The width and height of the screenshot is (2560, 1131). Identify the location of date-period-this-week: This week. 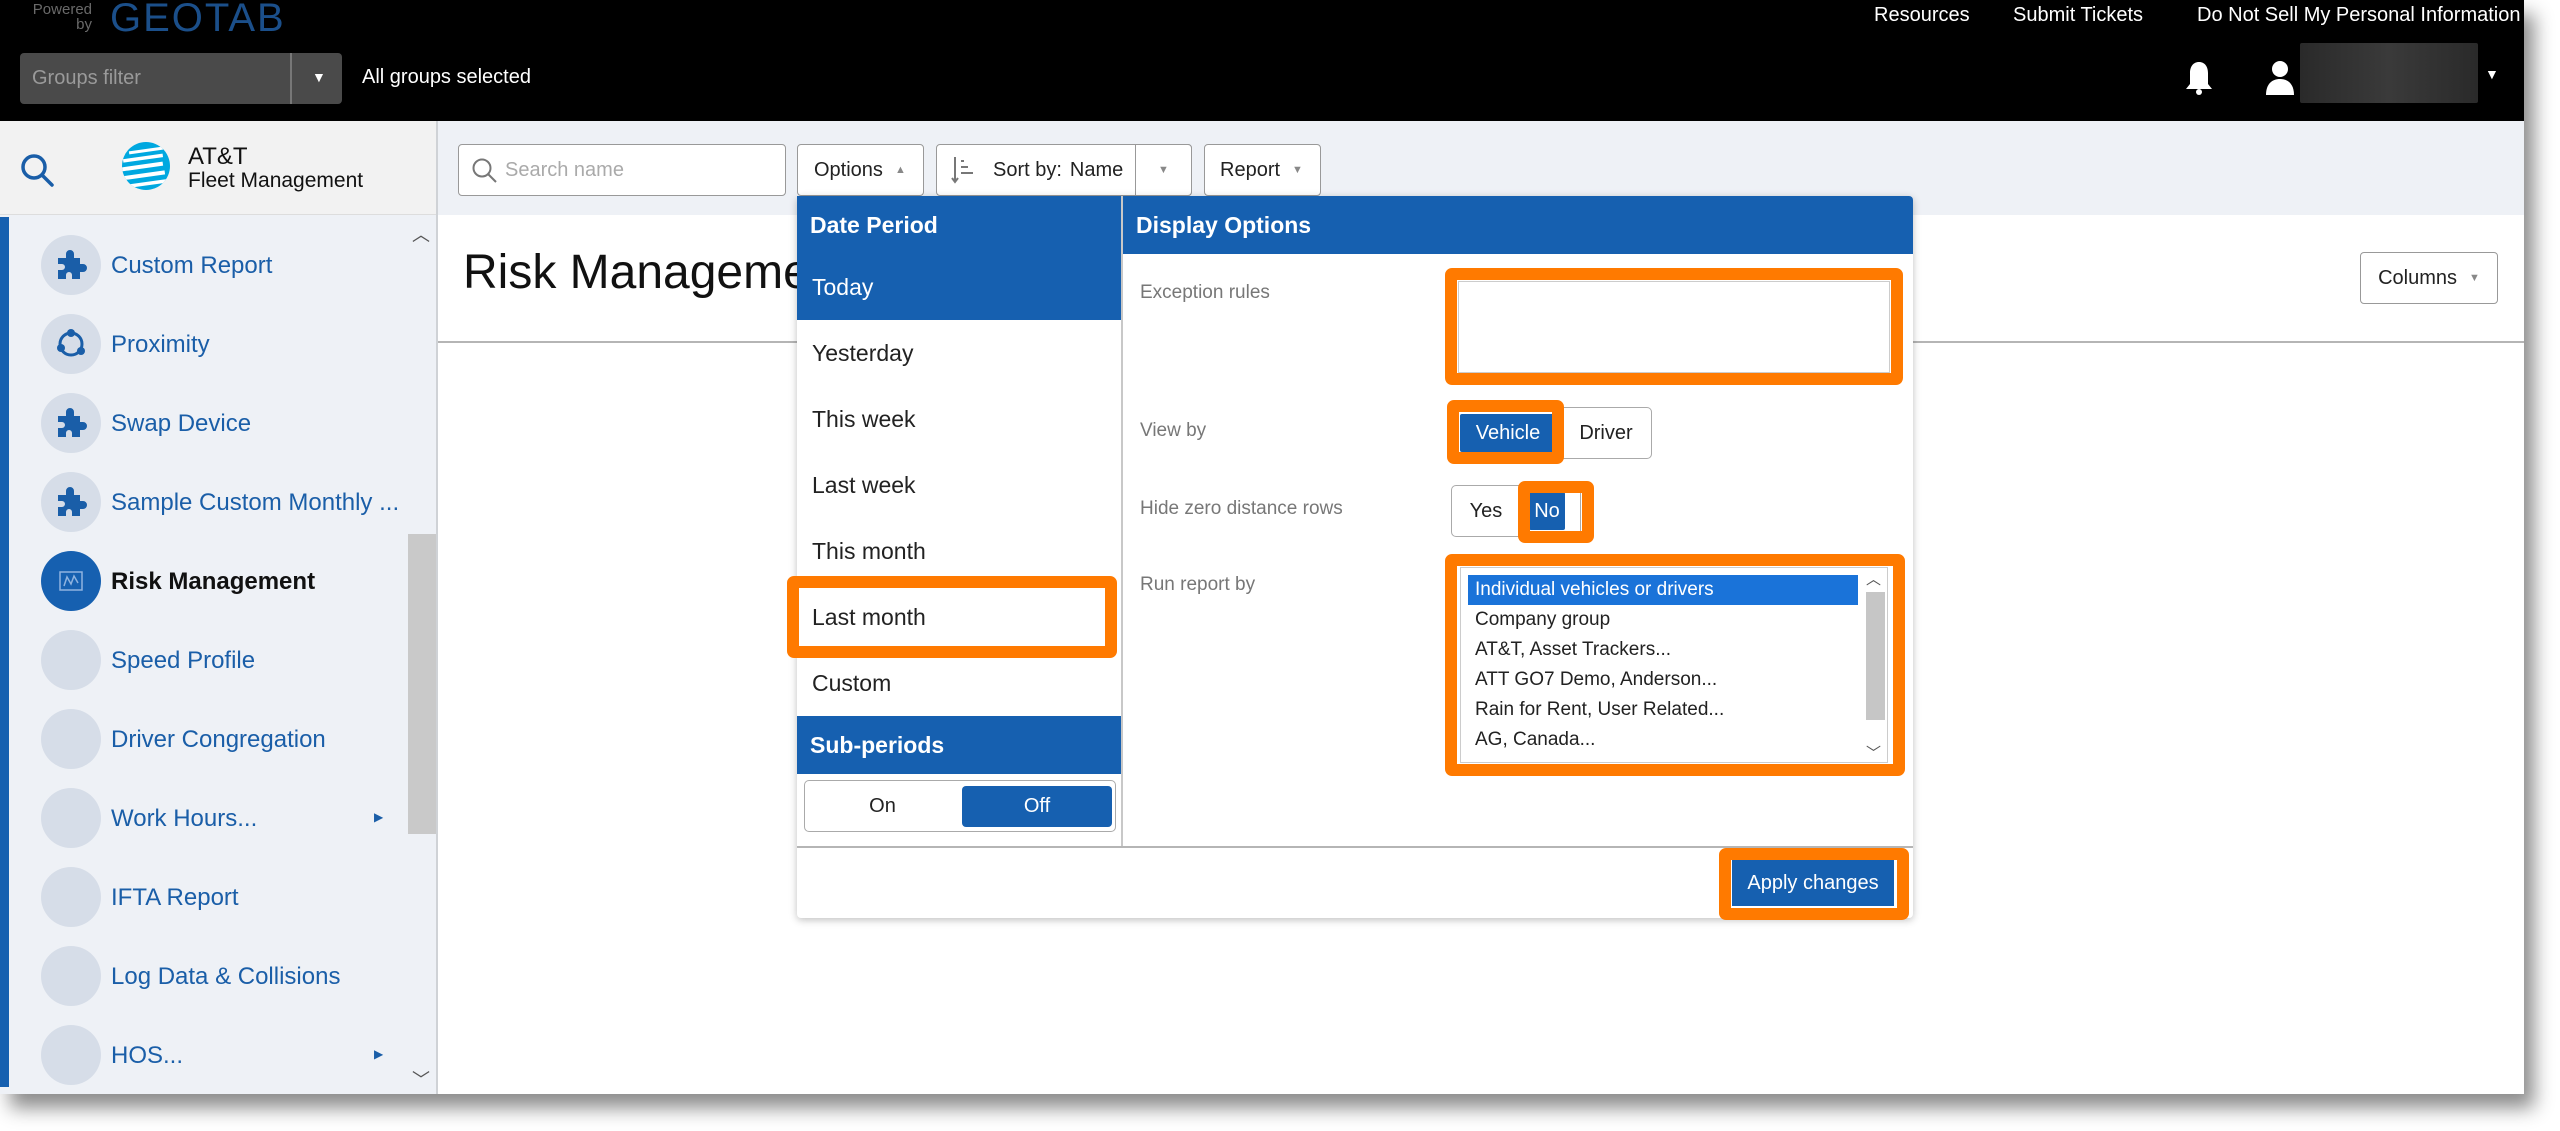
(959, 419).